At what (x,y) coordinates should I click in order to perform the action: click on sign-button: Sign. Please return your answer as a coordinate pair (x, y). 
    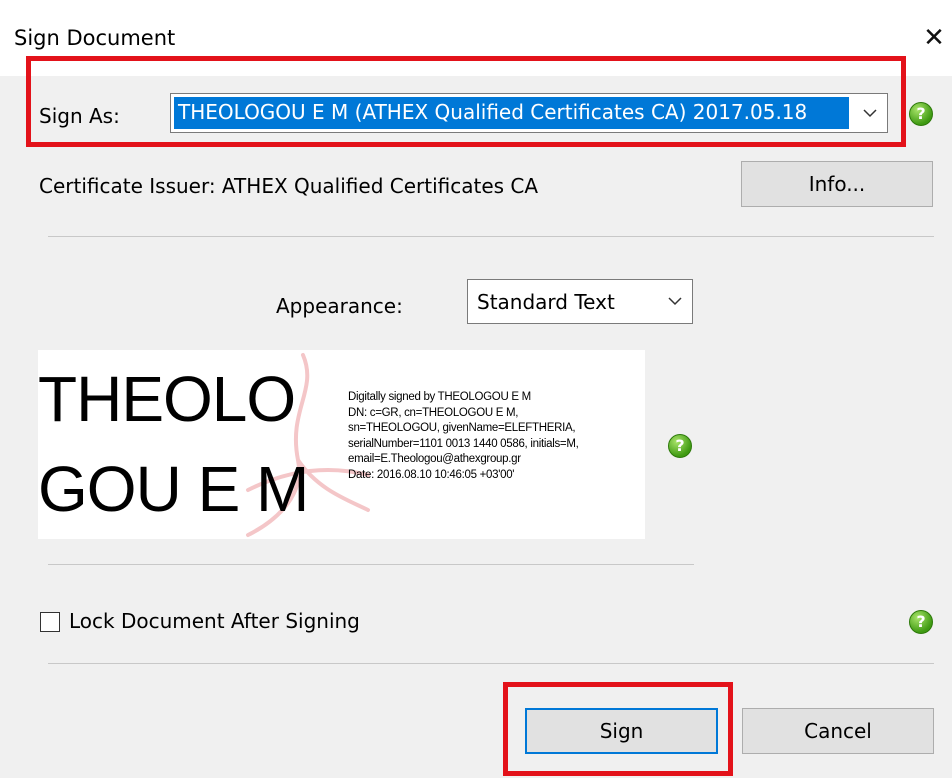
    Looking at the image, I should click on (621, 731).